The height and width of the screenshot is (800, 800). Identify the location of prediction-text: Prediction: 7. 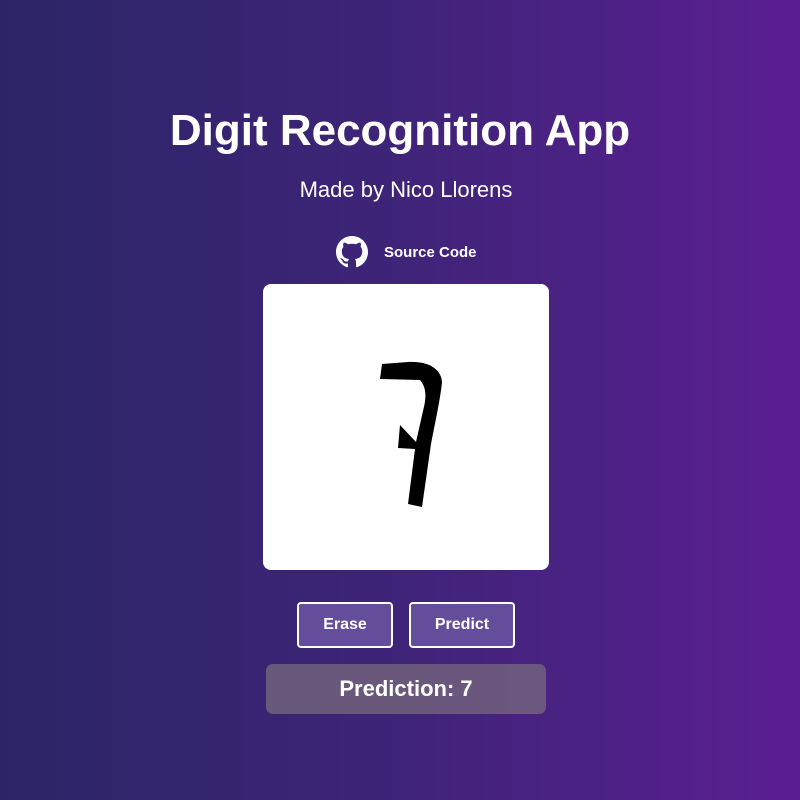
(406, 688).